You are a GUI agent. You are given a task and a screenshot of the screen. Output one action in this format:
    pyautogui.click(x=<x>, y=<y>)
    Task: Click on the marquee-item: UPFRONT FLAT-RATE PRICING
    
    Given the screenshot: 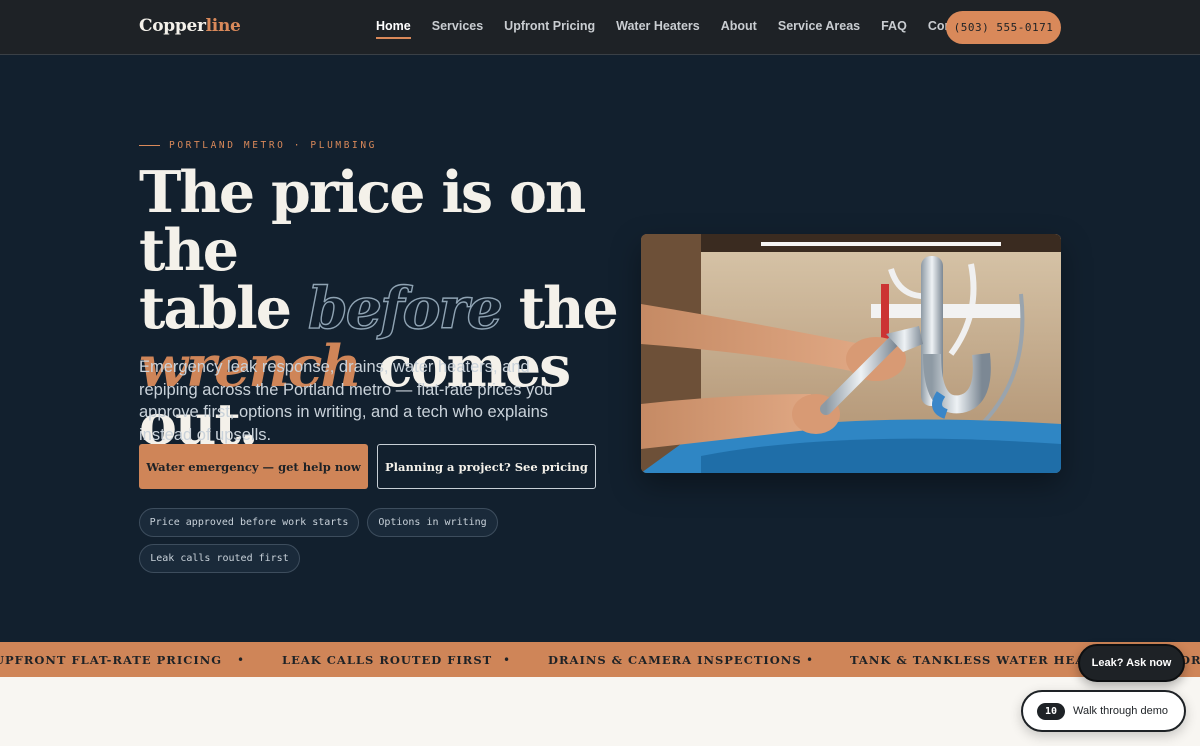 What is the action you would take?
    pyautogui.click(x=111, y=660)
    